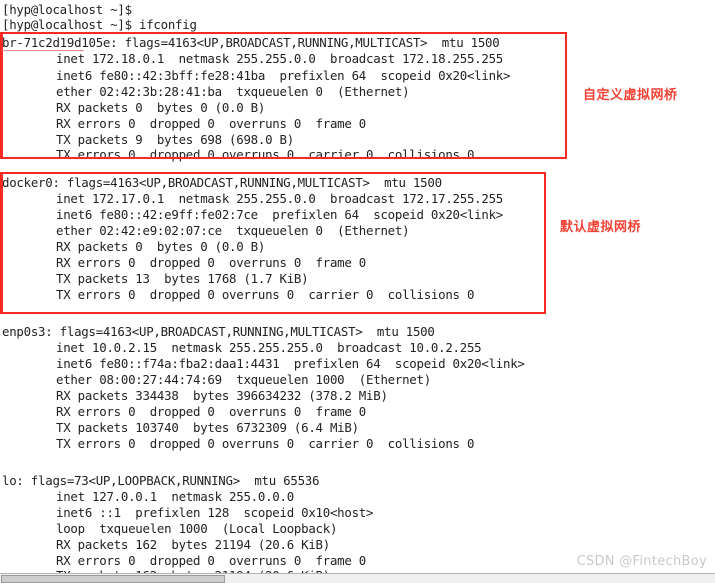 The width and height of the screenshot is (715, 583). What do you see at coordinates (601, 227) in the screenshot?
I see `annotation-default-bridge: 默认虚拟网桥` at bounding box center [601, 227].